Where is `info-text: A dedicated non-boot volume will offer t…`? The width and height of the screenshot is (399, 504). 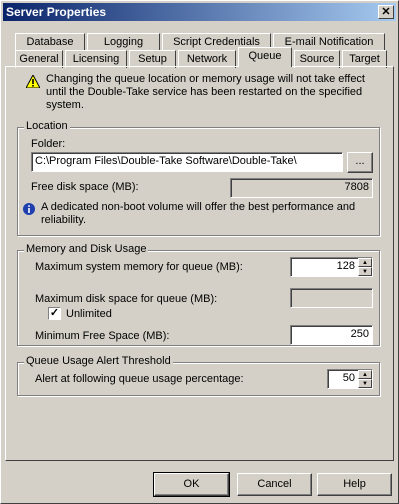
info-text: A dedicated non-boot volume will offer t… is located at coordinates (198, 213).